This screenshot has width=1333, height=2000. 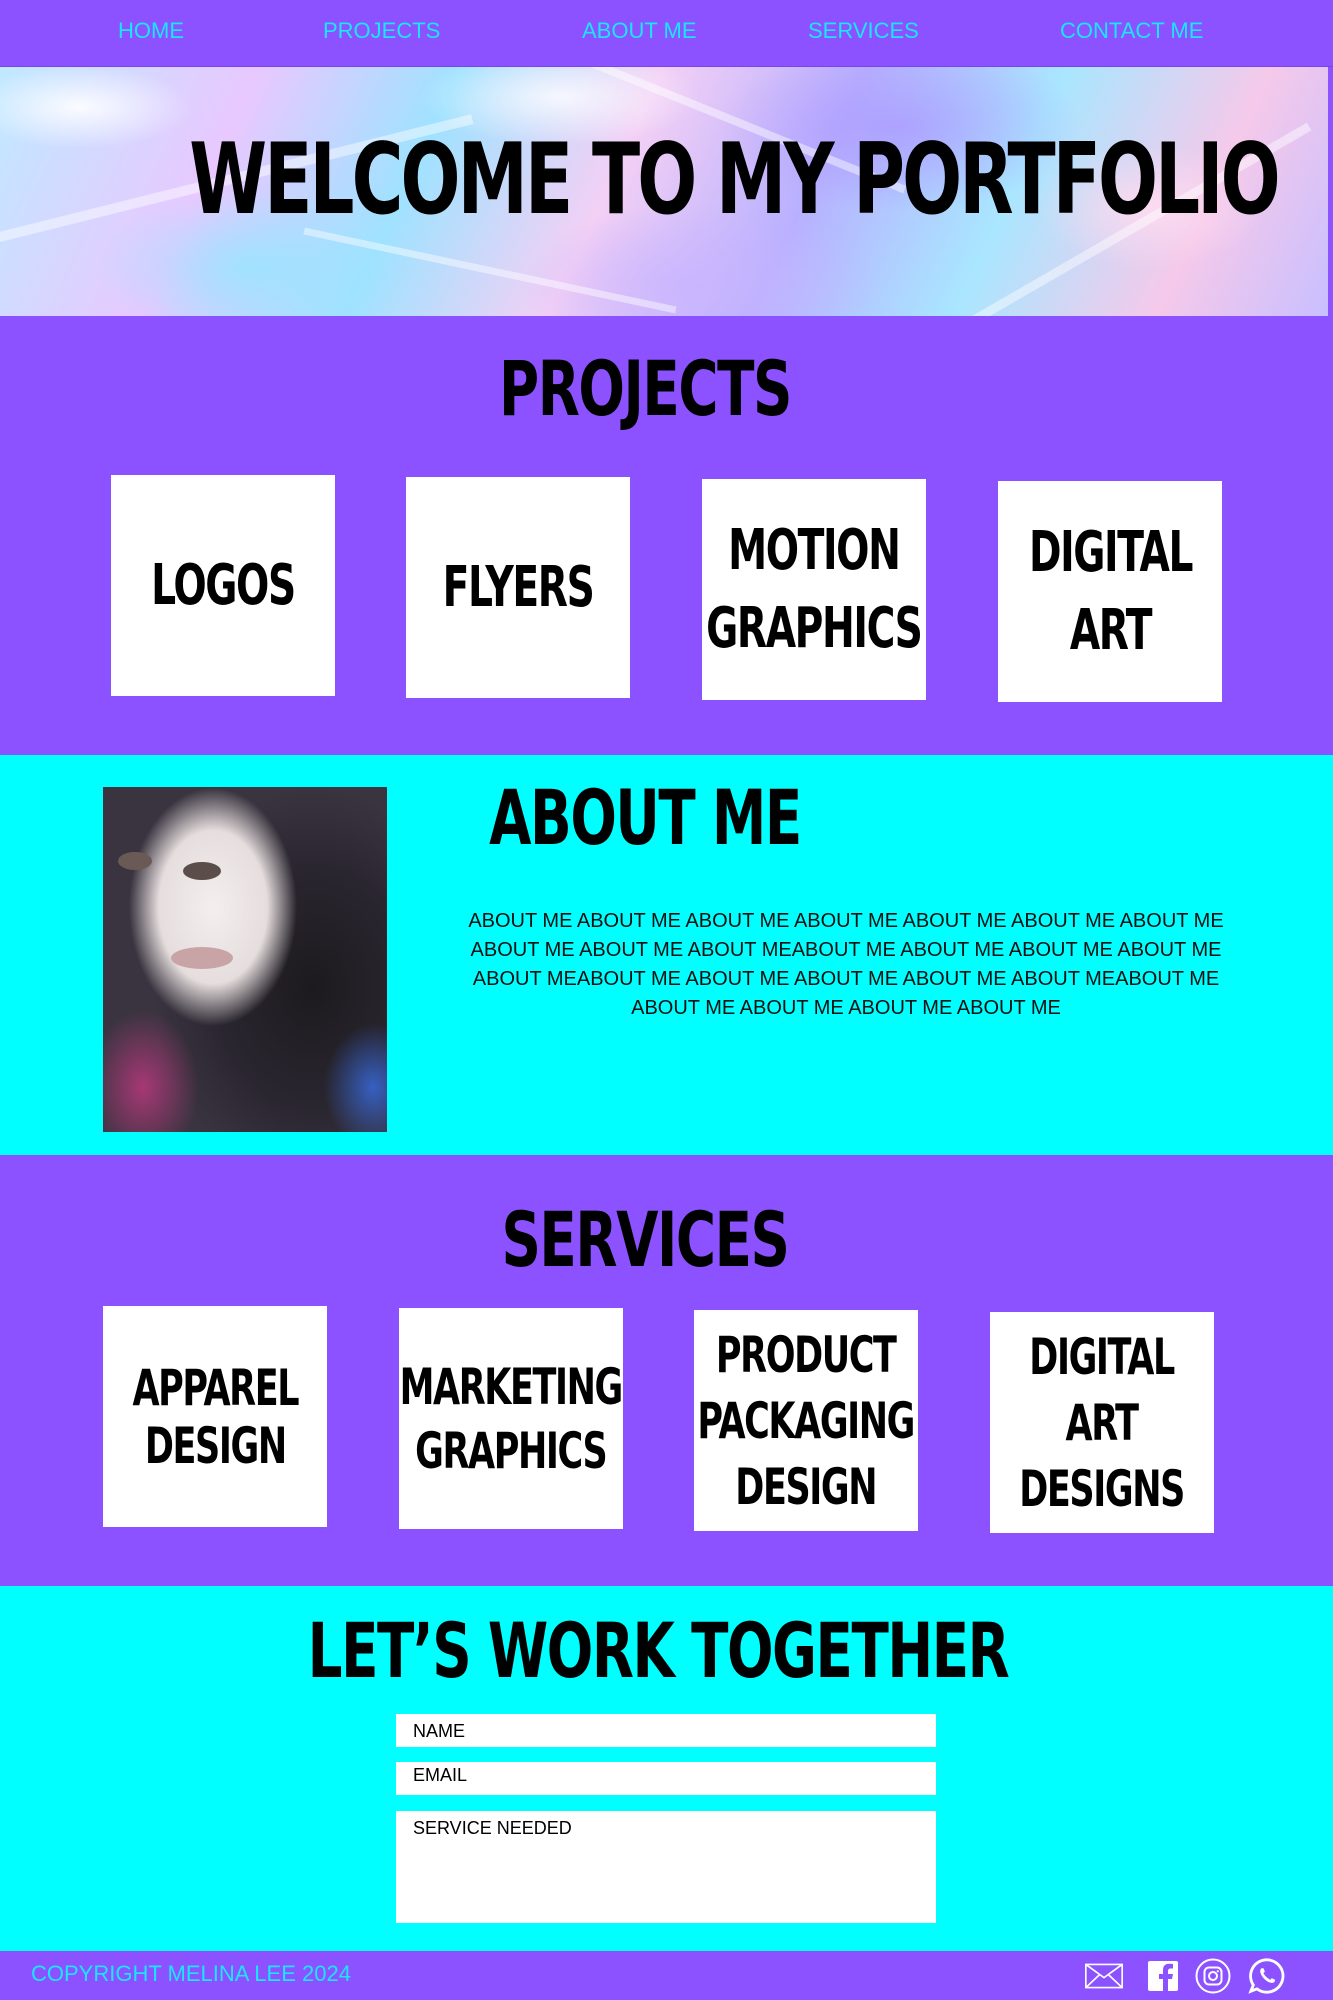 I want to click on project-card-logos: LOGOS, so click(x=223, y=585).